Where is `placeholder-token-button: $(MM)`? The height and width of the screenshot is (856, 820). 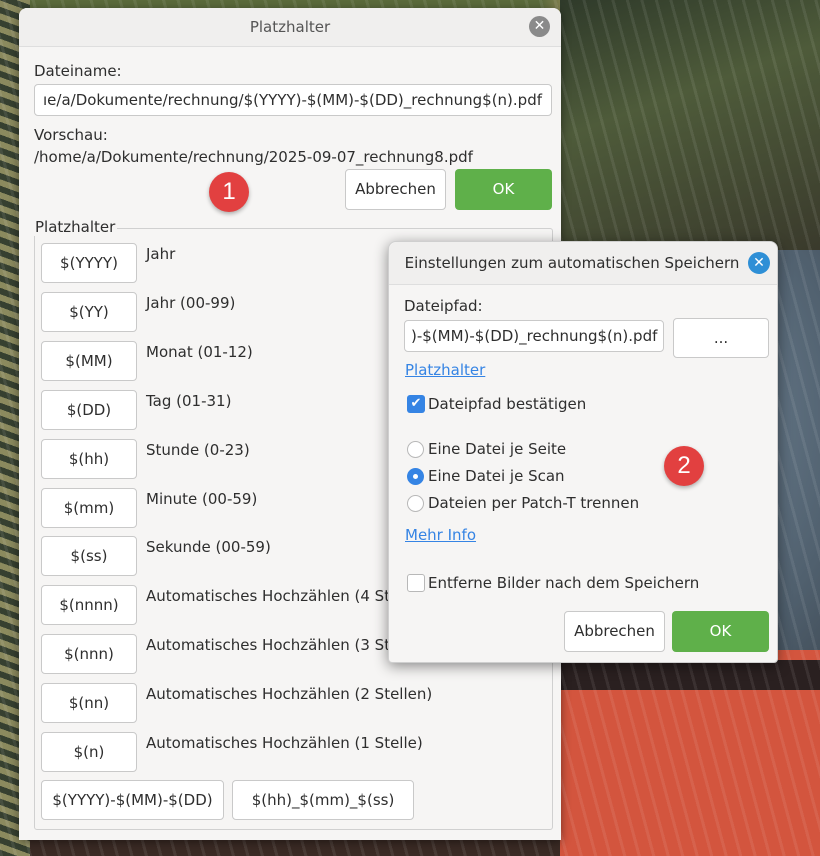 placeholder-token-button: $(MM) is located at coordinates (89, 361).